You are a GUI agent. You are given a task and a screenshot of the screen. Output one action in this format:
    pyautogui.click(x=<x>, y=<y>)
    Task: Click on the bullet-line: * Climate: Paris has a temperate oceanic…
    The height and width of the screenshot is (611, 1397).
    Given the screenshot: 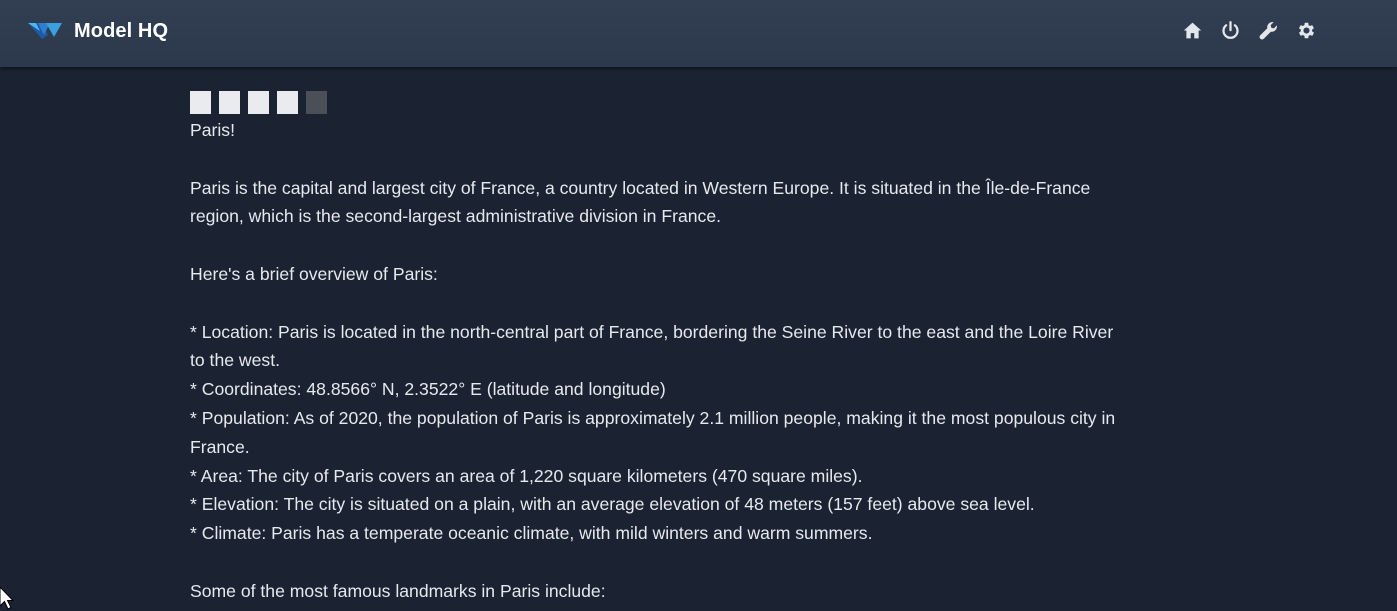 What is the action you would take?
    pyautogui.click(x=531, y=533)
    